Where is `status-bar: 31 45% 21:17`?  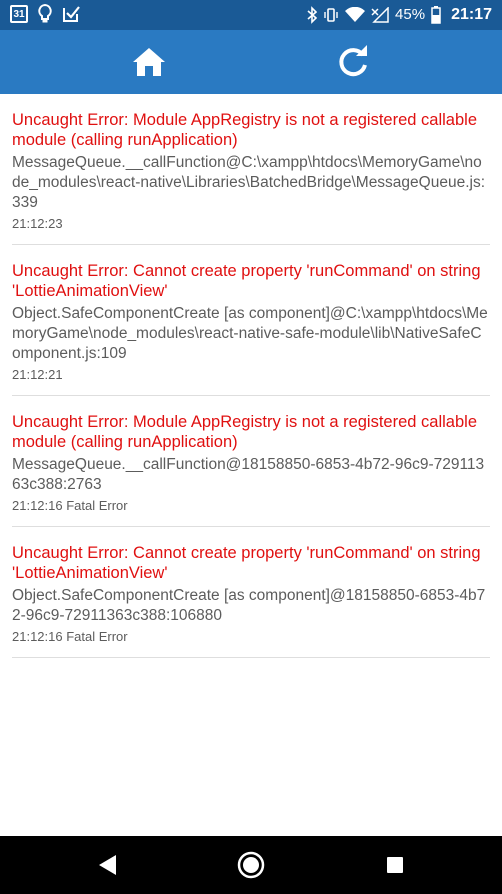 status-bar: 31 45% 21:17 is located at coordinates (251, 15).